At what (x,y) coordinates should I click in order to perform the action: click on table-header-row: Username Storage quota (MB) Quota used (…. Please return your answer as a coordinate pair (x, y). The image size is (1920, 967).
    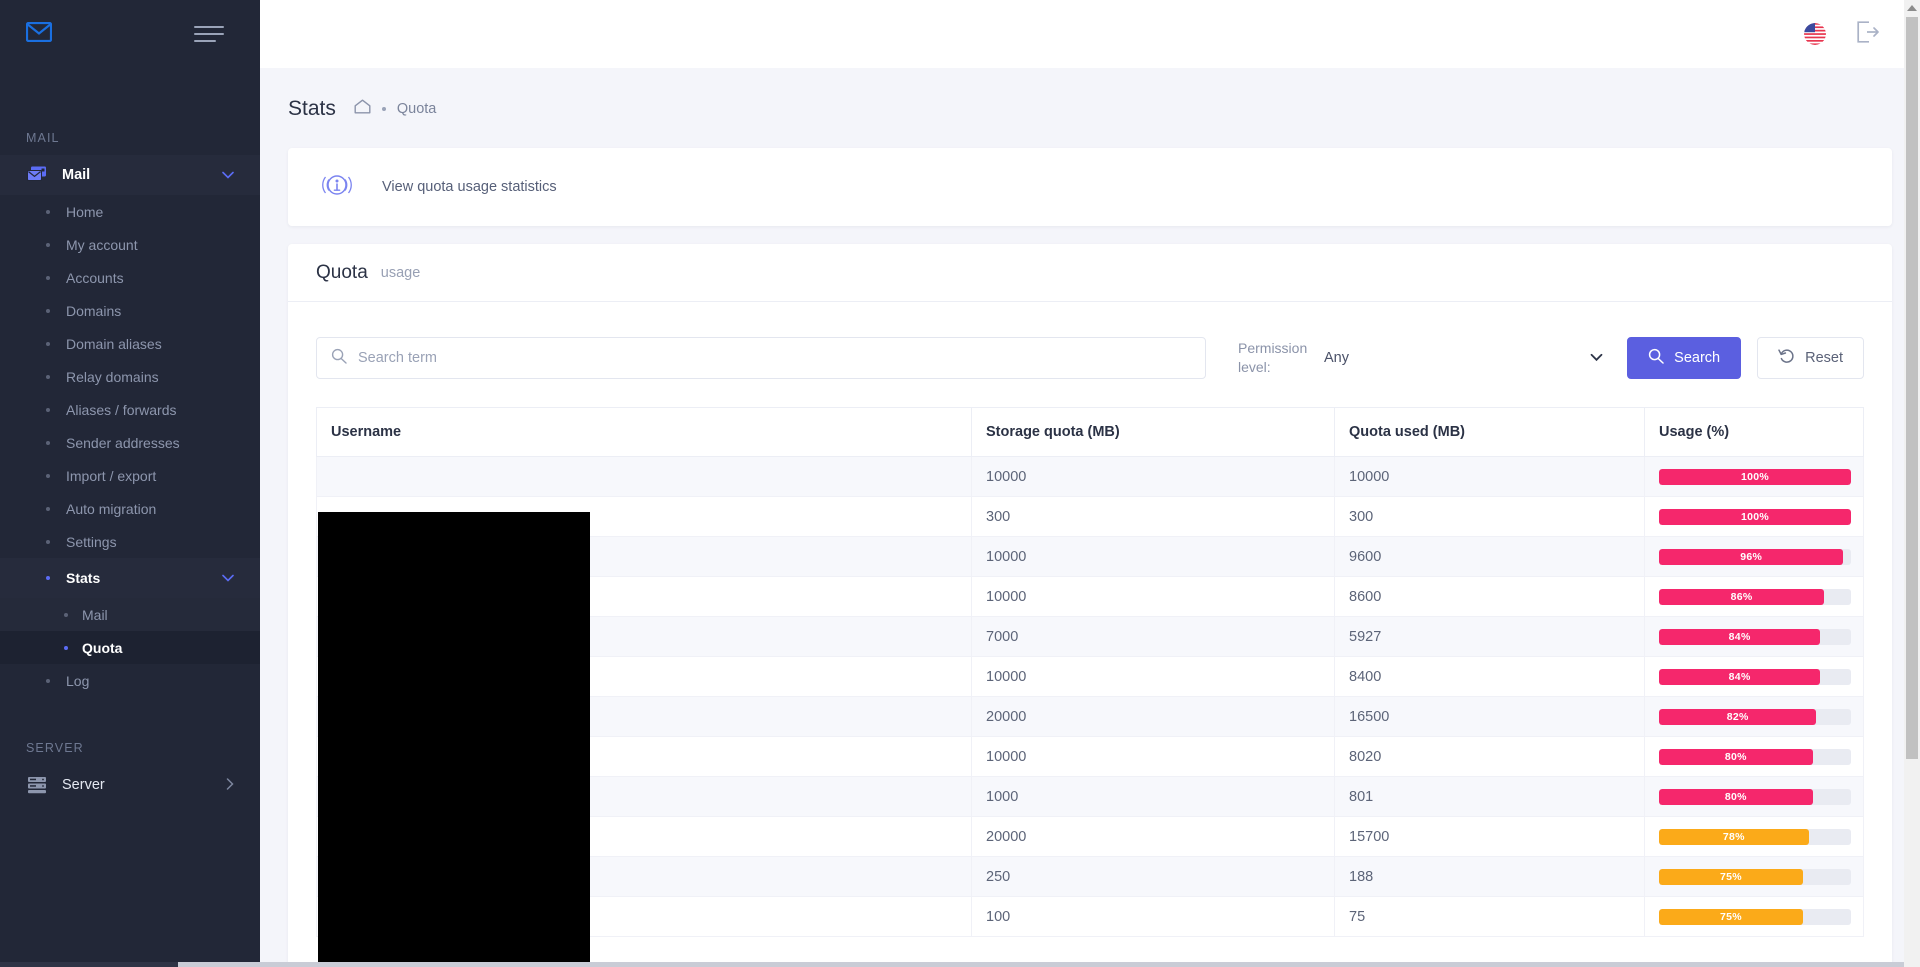
    Looking at the image, I should click on (1090, 432).